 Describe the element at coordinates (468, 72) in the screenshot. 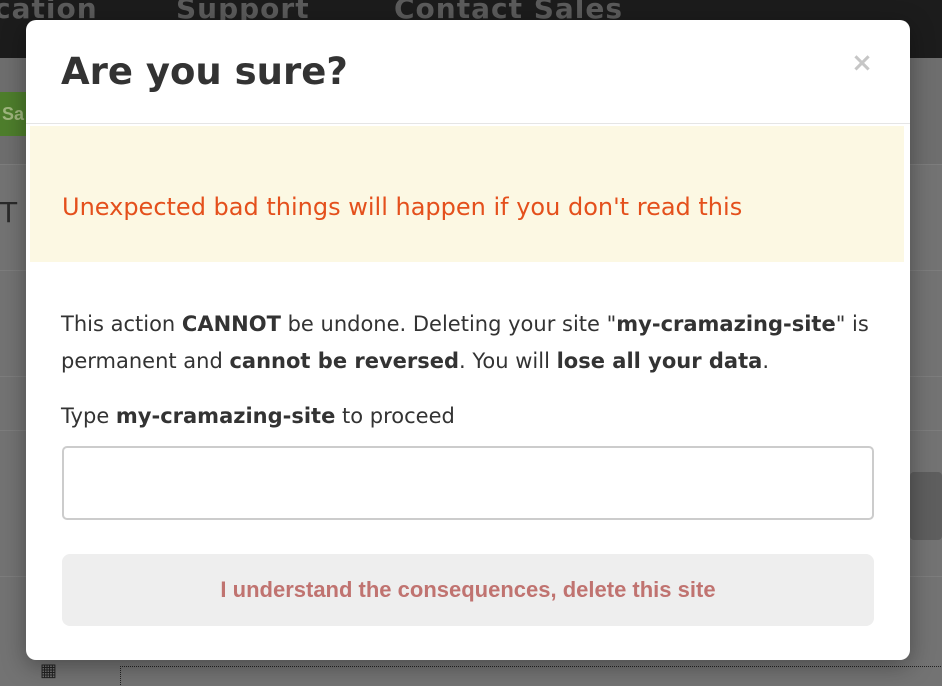

I see `modal-header: Are you sure? ×` at that location.